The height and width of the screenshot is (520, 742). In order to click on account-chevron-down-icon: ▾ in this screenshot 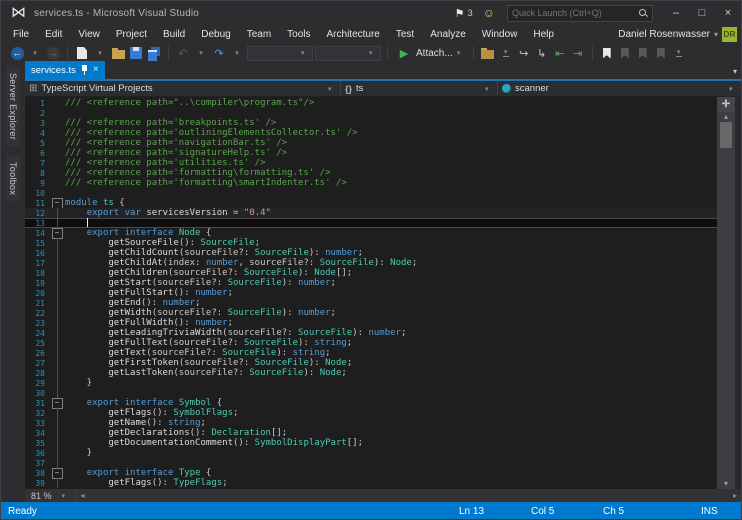, I will do `click(716, 34)`.